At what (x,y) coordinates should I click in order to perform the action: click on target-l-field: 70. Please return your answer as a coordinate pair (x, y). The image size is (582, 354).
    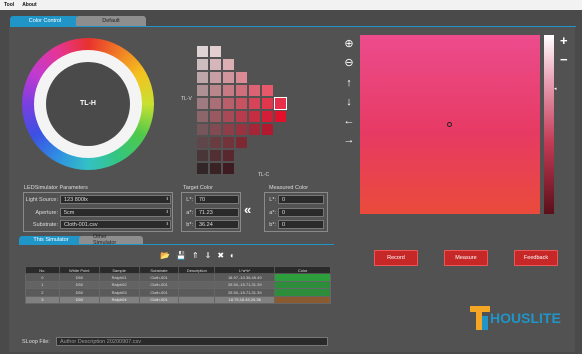
    Looking at the image, I should click on (217, 199).